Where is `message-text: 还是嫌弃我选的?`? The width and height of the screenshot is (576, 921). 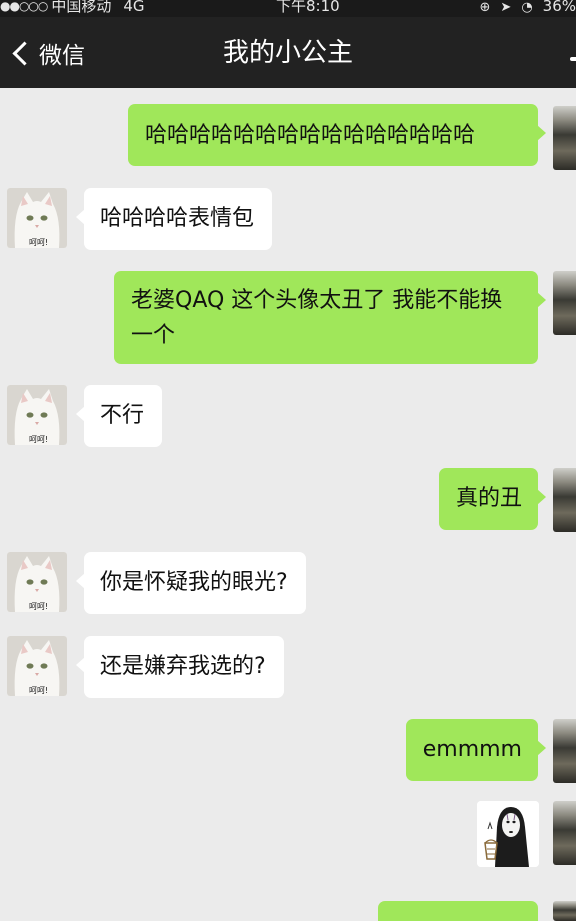
message-text: 还是嫌弃我选的? is located at coordinates (183, 666).